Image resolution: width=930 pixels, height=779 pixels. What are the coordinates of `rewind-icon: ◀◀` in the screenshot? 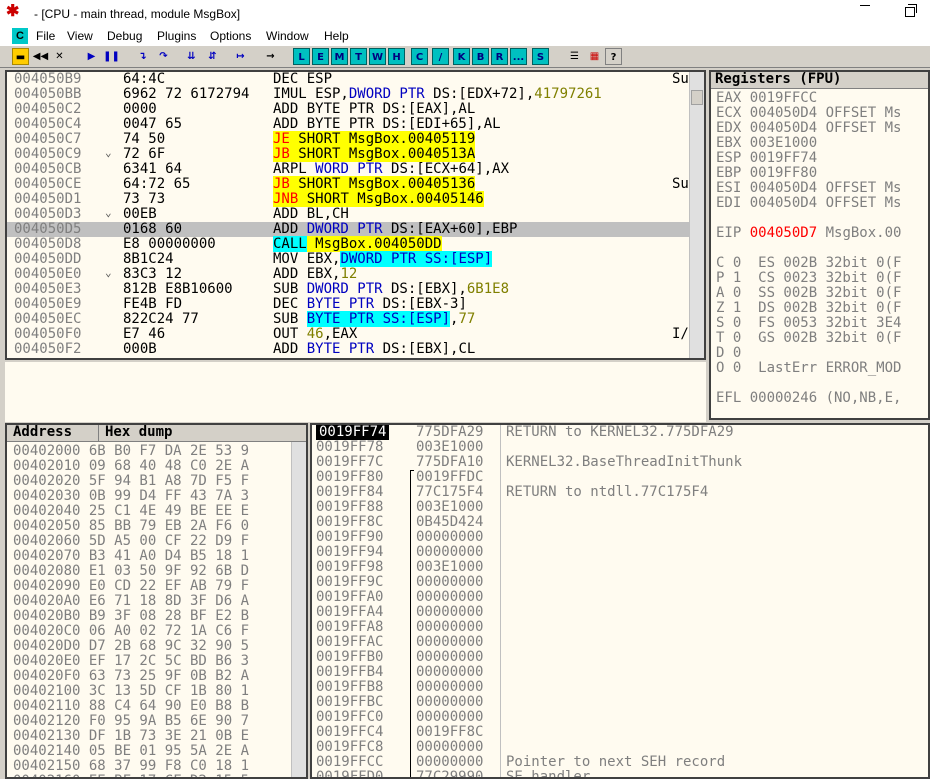 It's located at (40, 56).